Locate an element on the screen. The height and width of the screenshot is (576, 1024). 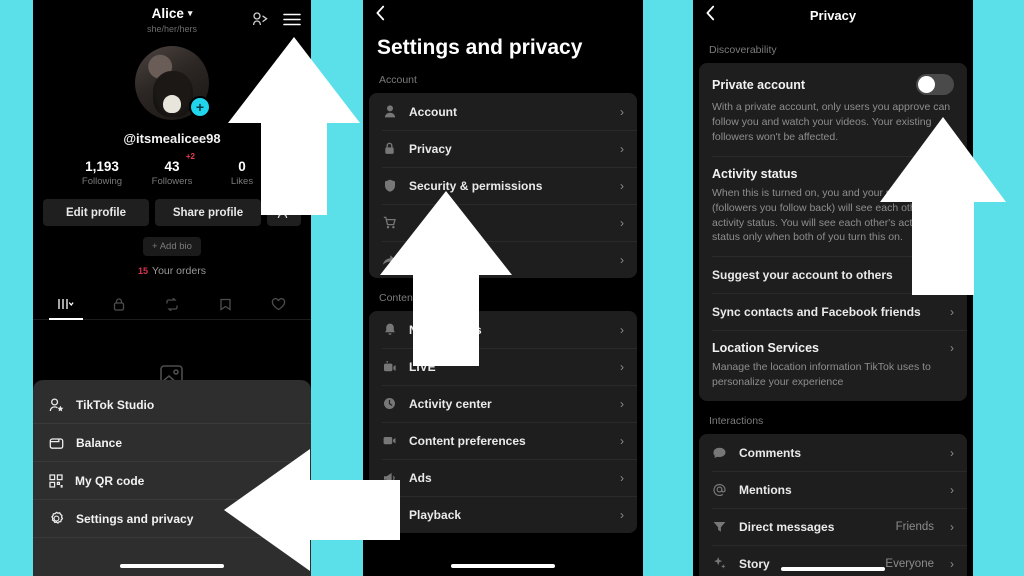
profile-display-name: Alice is located at coordinates (167, 13).